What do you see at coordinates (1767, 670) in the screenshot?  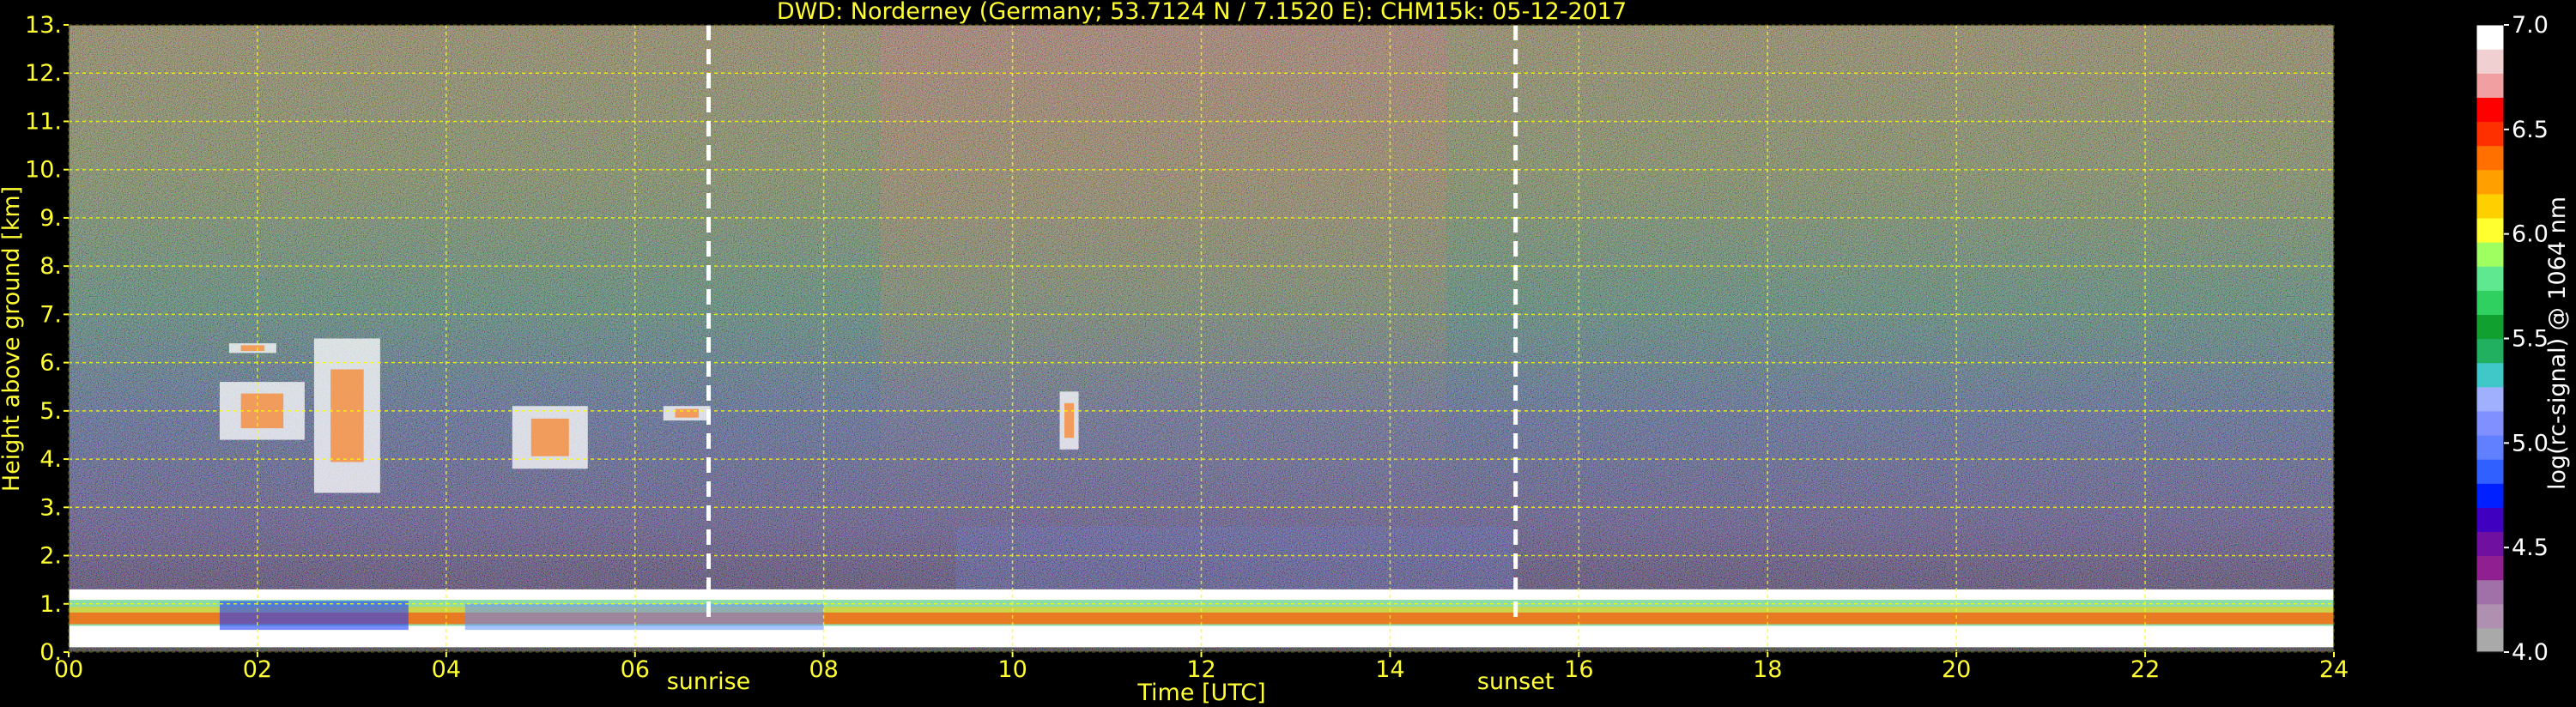 I see `x-tick-label: 18` at bounding box center [1767, 670].